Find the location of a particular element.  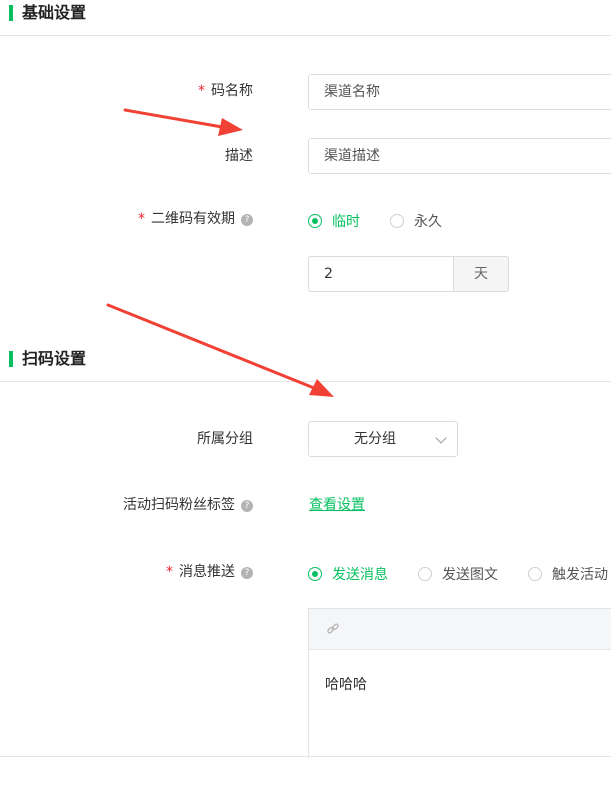

qr-validity-label: * 二维码有效期? is located at coordinates (195, 219).